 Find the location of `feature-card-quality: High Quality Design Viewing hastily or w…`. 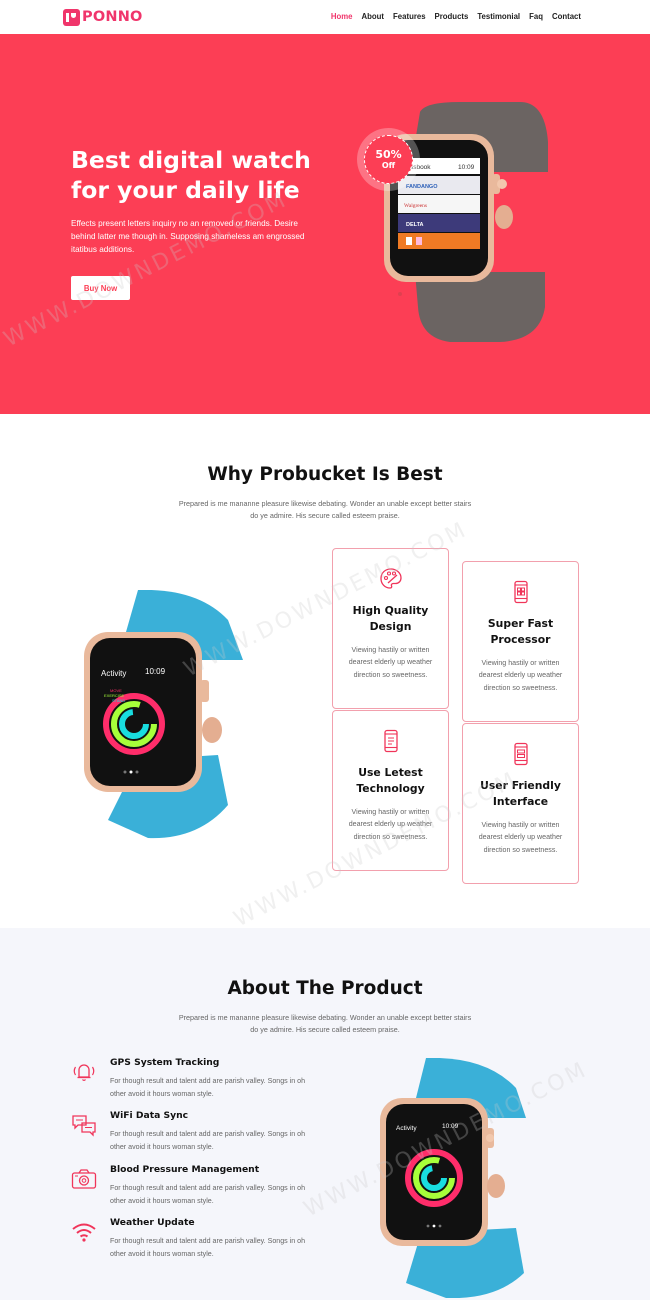

feature-card-quality: High Quality Design Viewing hastily or w… is located at coordinates (390, 628).